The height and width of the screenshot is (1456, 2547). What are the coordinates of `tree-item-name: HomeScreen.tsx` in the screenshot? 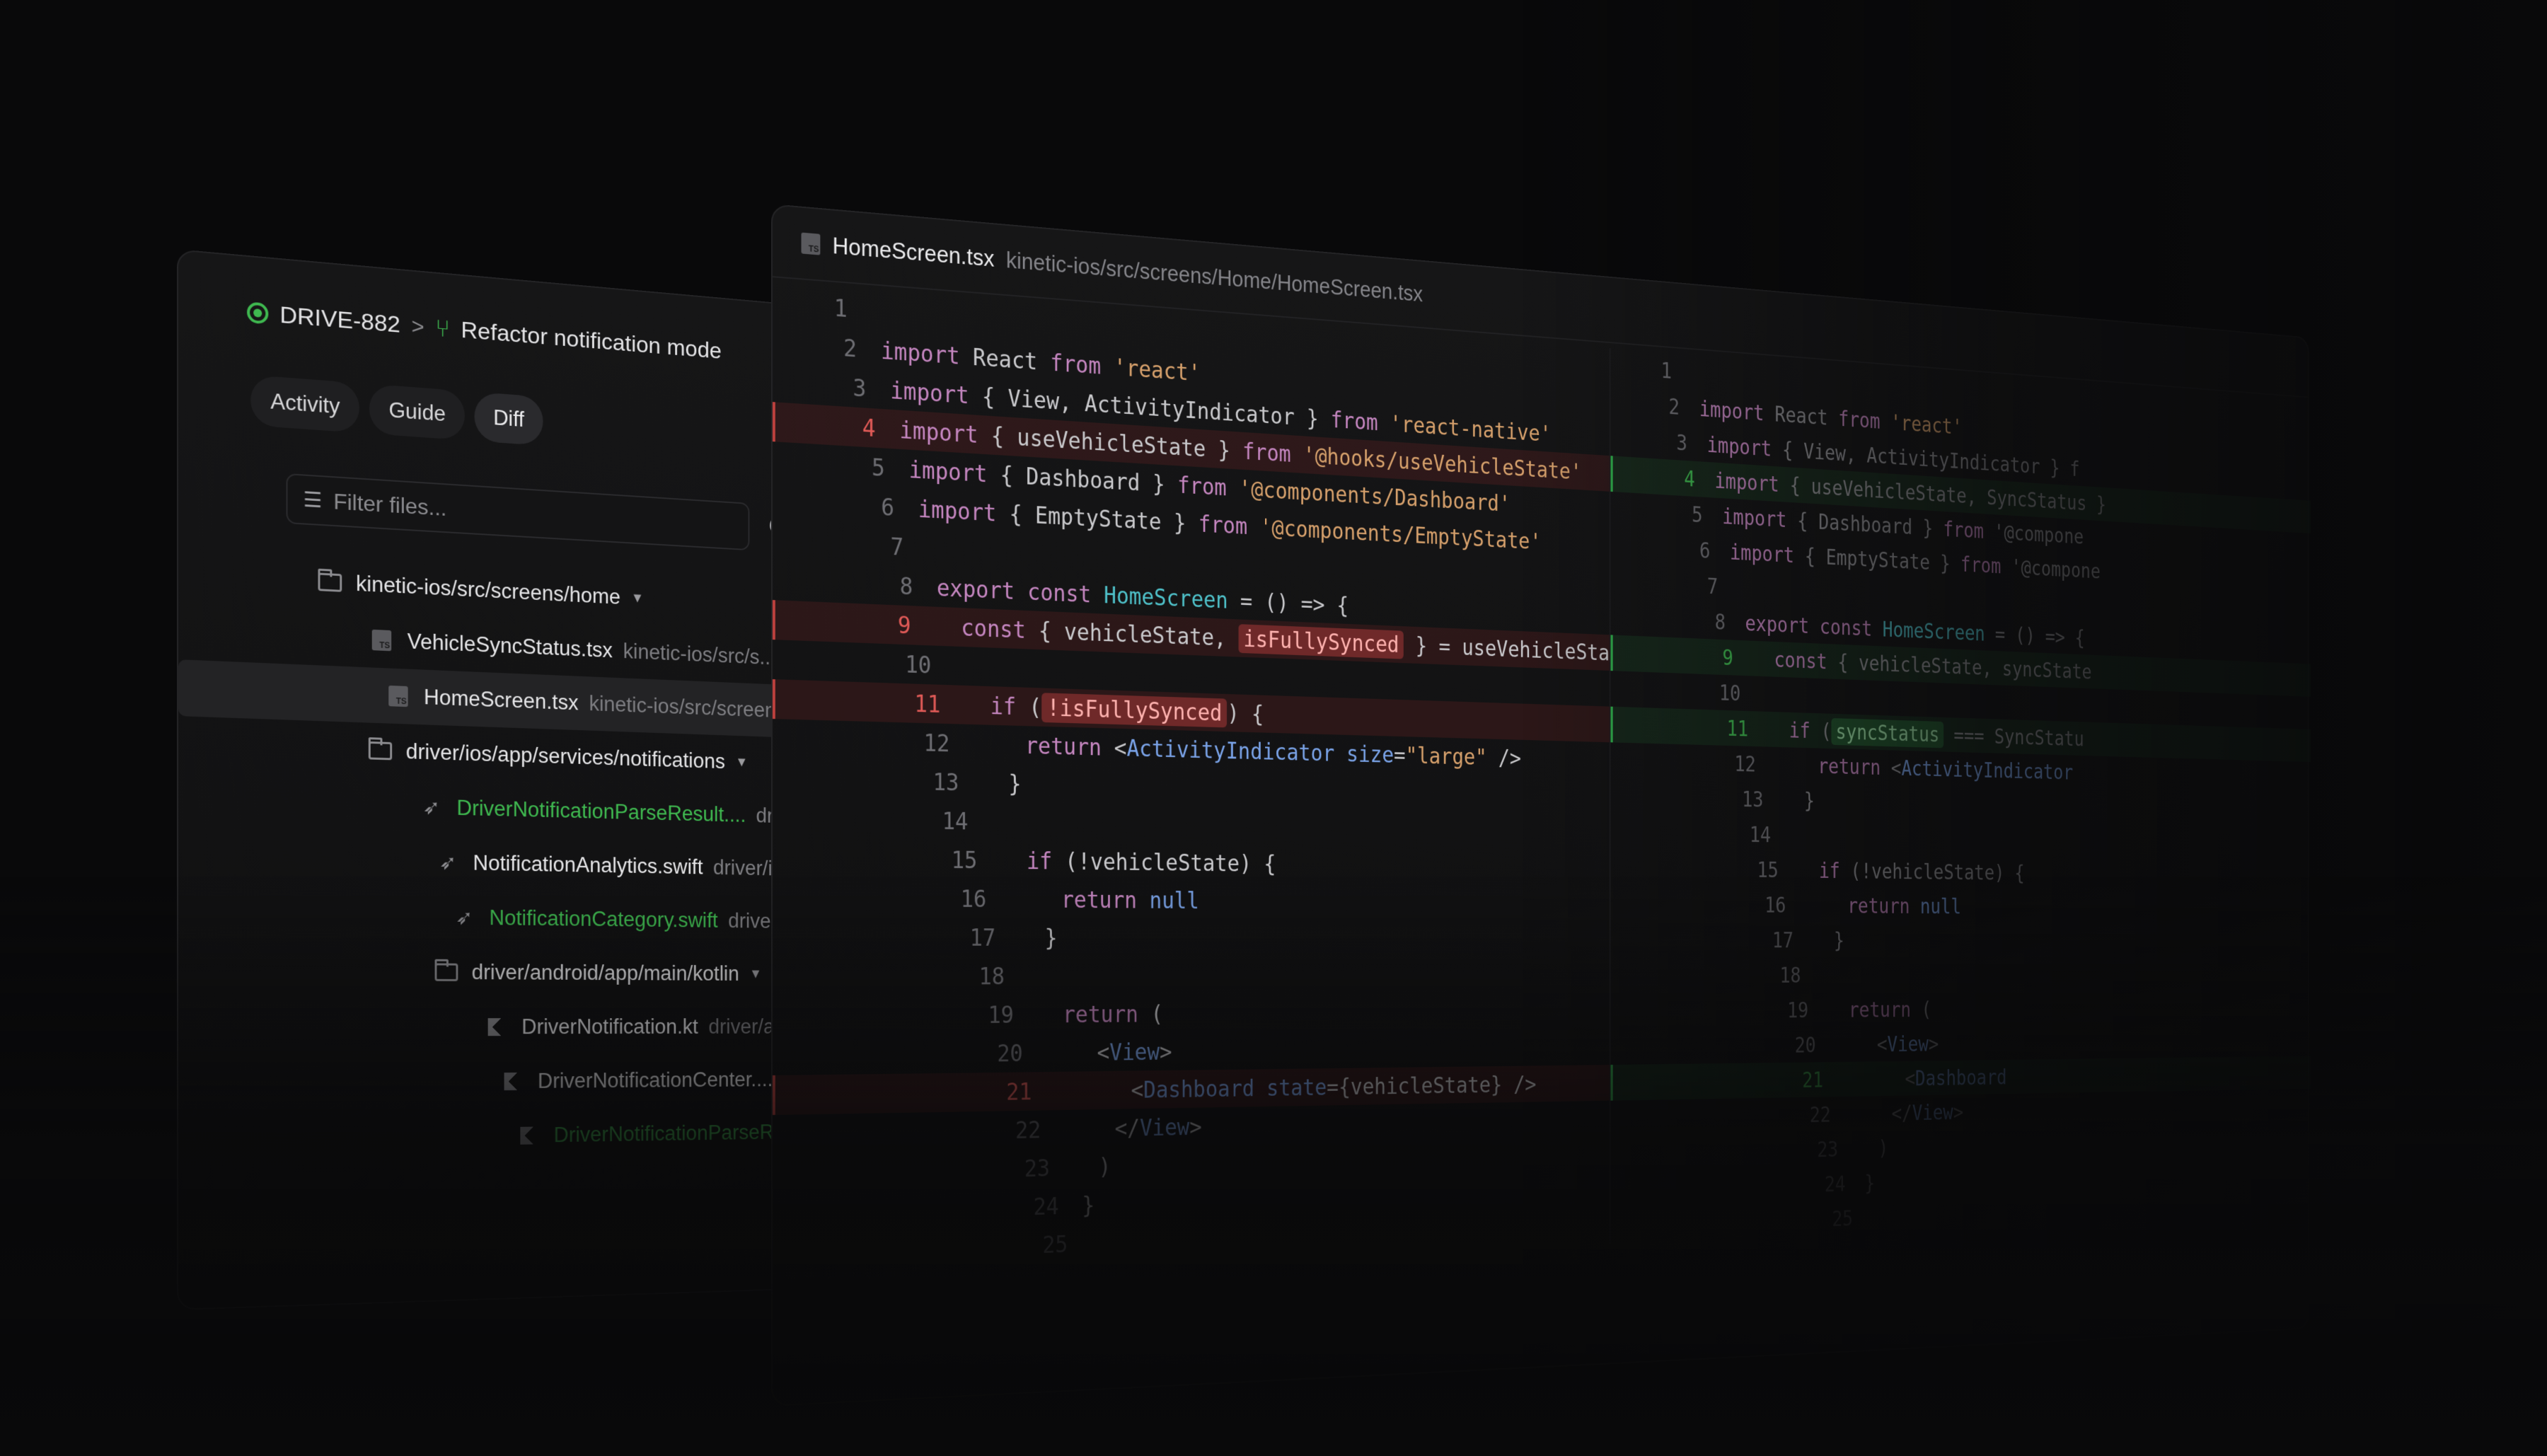 It's located at (501, 700).